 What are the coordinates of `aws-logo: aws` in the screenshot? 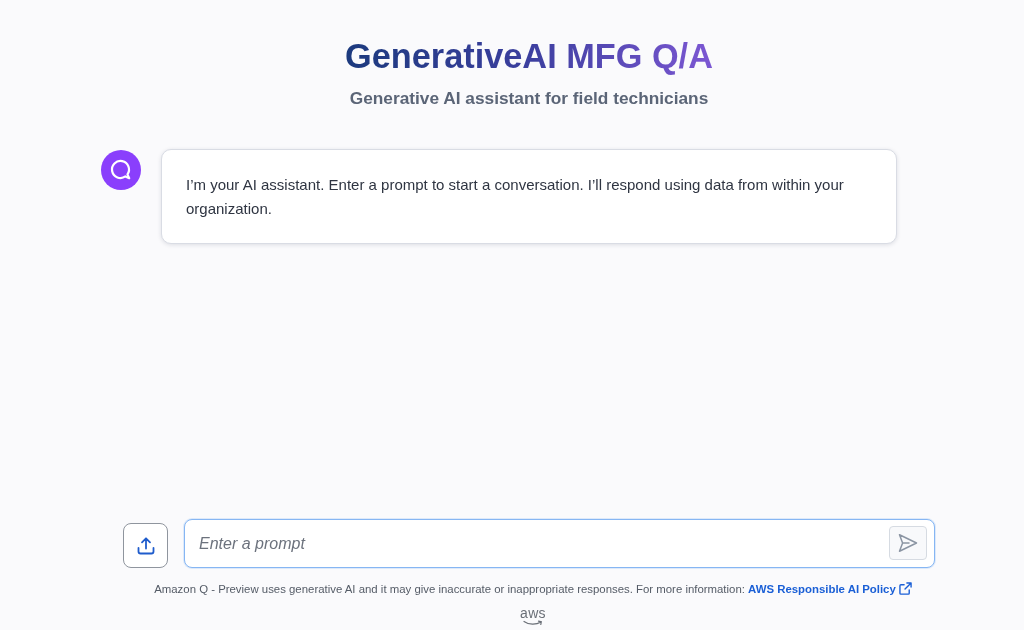 It's located at (533, 616).